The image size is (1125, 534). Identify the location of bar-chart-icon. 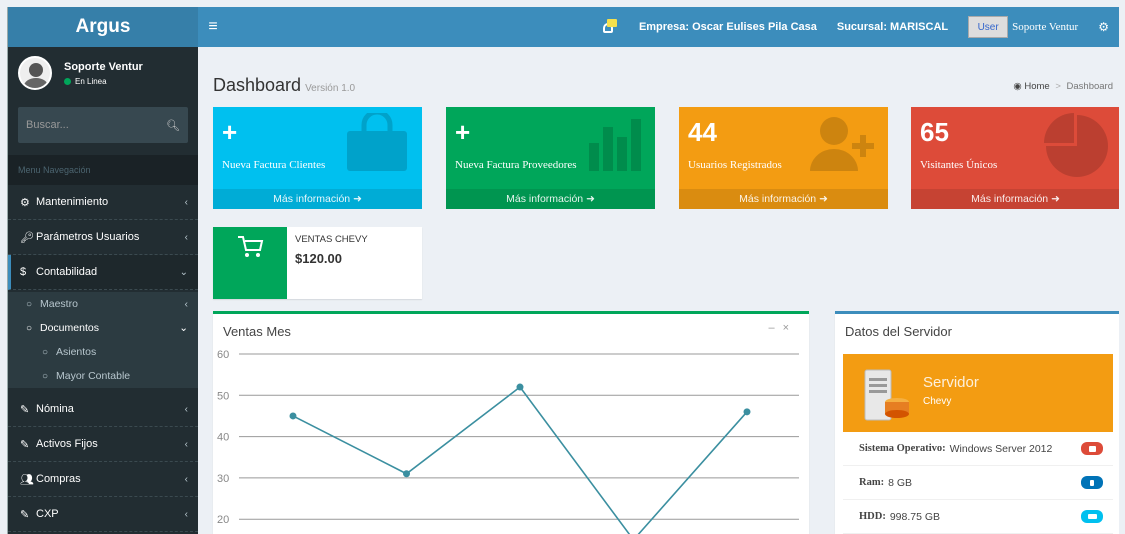
(615, 145).